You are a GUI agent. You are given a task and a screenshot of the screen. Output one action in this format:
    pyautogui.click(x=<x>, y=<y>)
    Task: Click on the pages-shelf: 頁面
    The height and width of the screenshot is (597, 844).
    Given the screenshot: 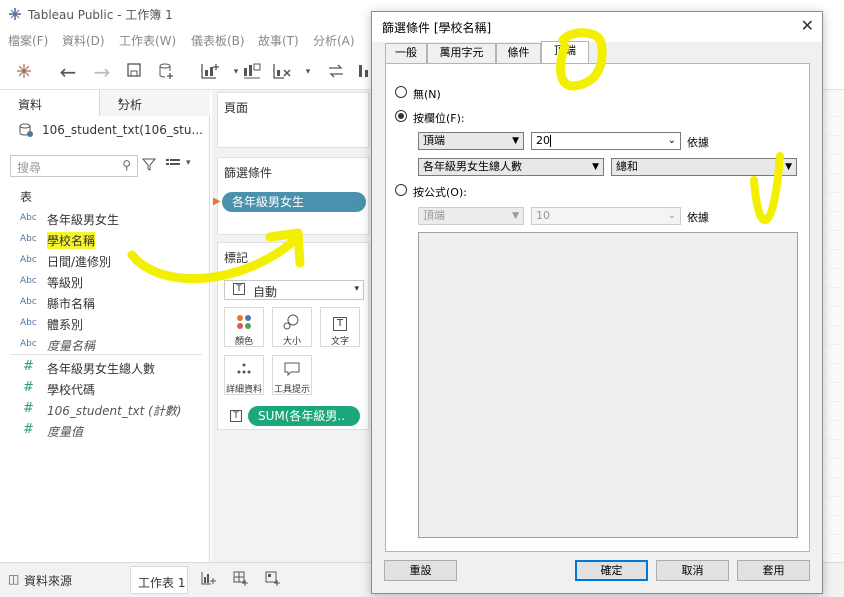 What is the action you would take?
    pyautogui.click(x=293, y=120)
    